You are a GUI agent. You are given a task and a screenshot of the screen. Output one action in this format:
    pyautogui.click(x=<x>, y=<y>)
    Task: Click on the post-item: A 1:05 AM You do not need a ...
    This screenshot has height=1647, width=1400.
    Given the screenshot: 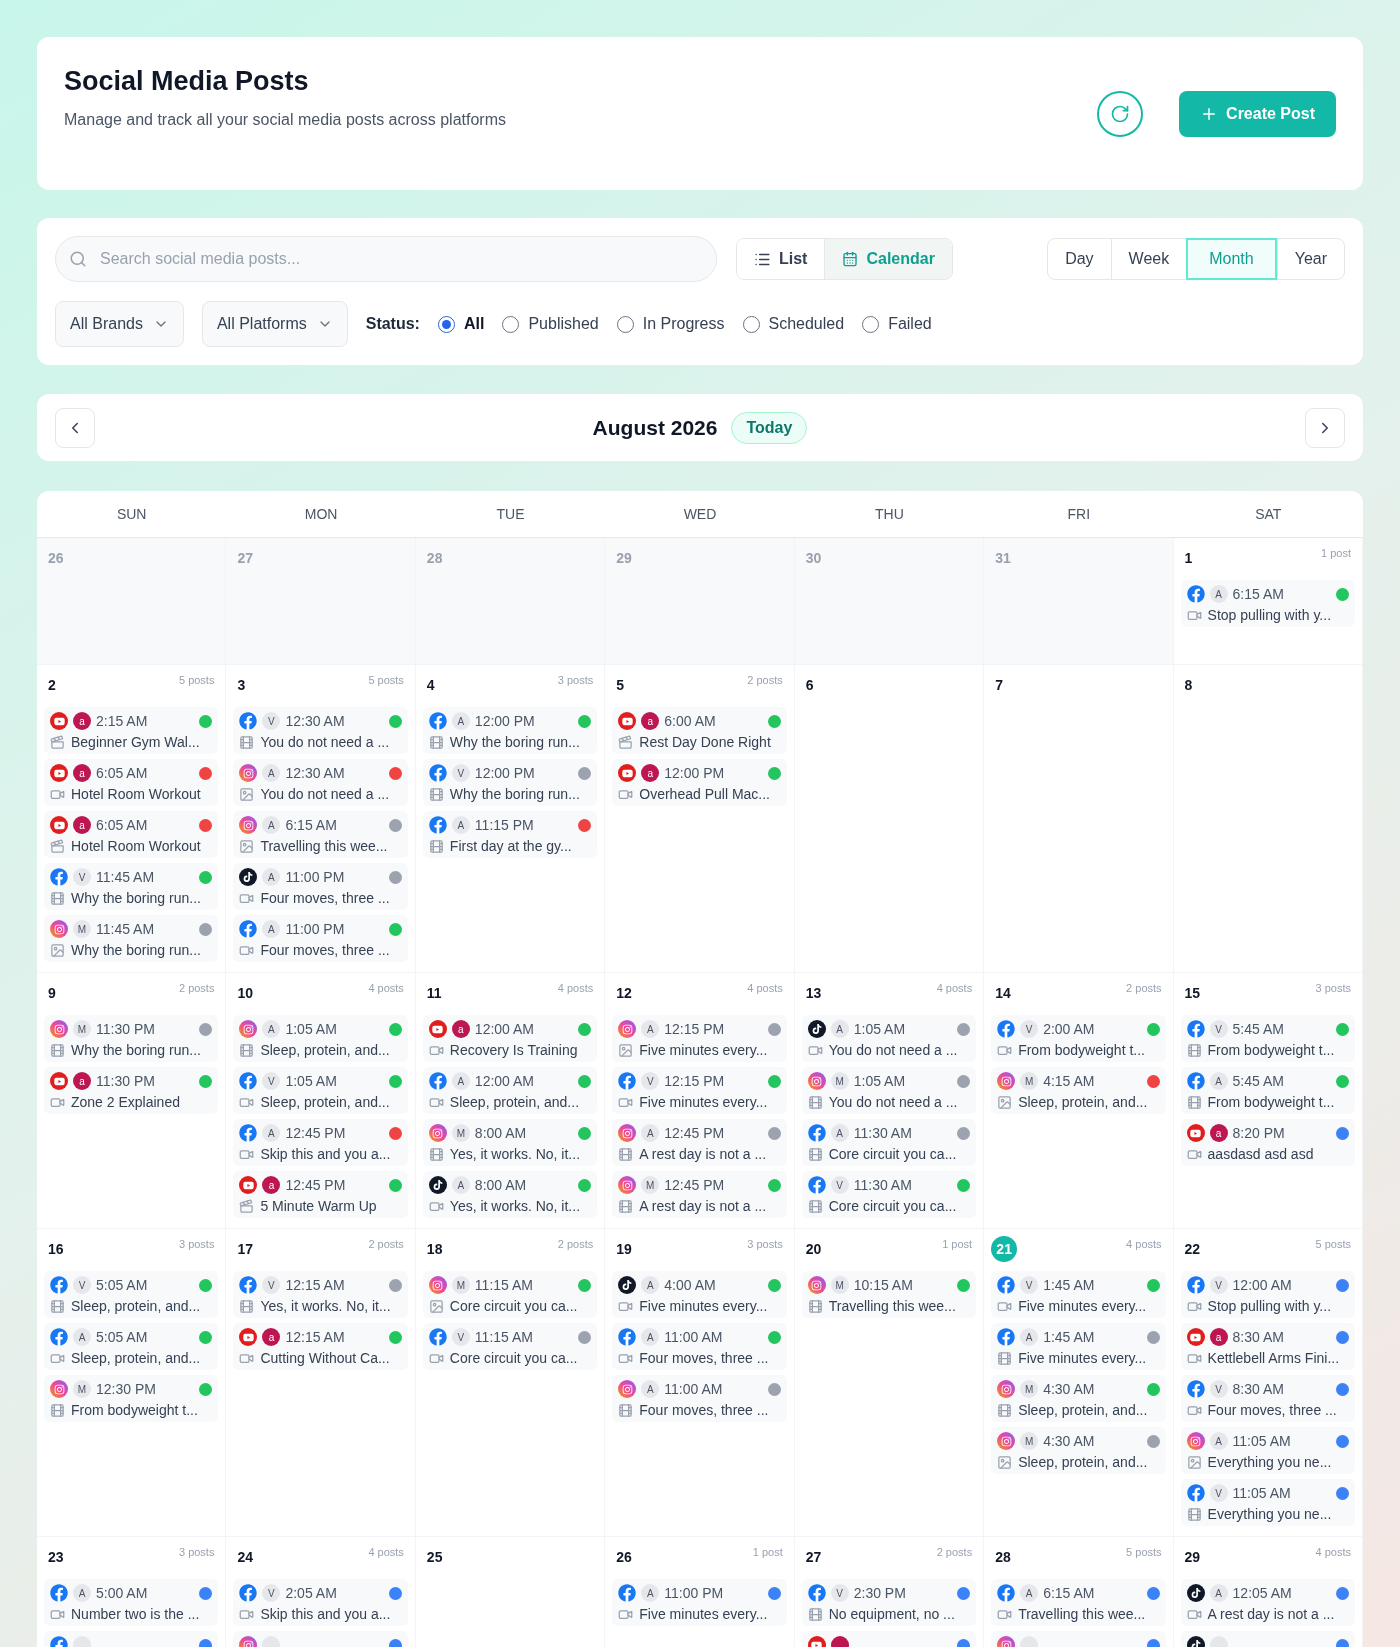 What is the action you would take?
    pyautogui.click(x=889, y=1038)
    